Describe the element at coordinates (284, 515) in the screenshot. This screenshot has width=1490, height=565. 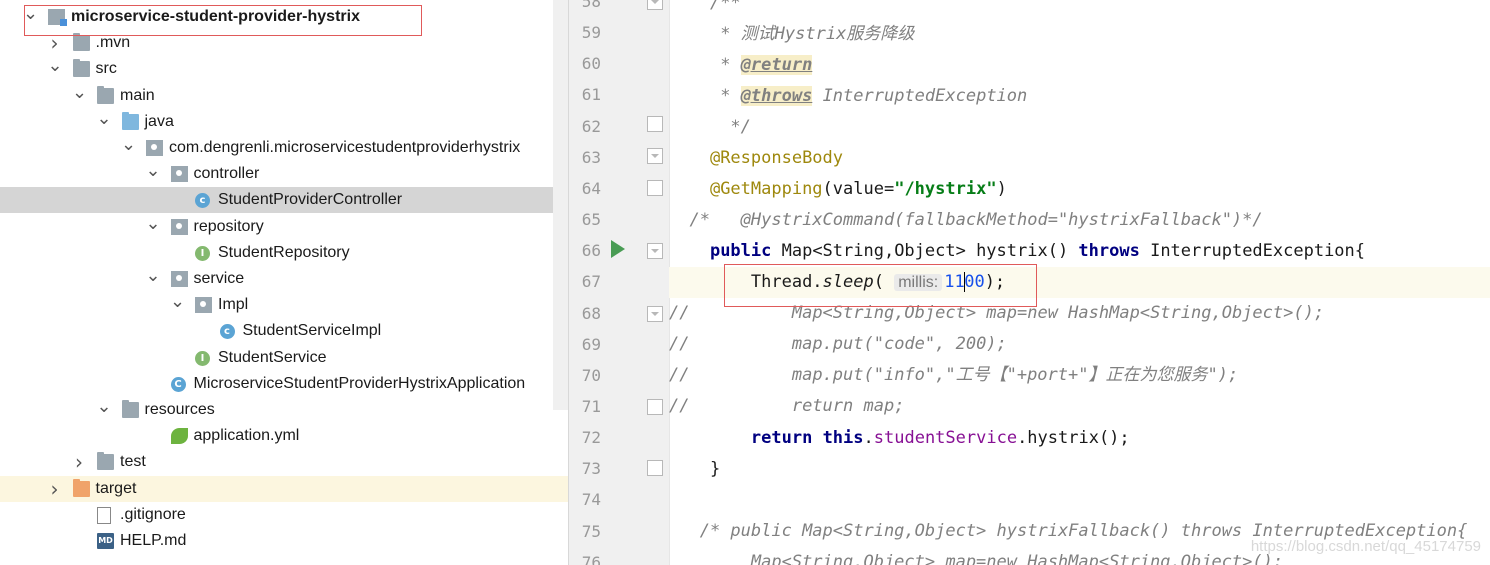
I see `tree-item: .gitignore` at that location.